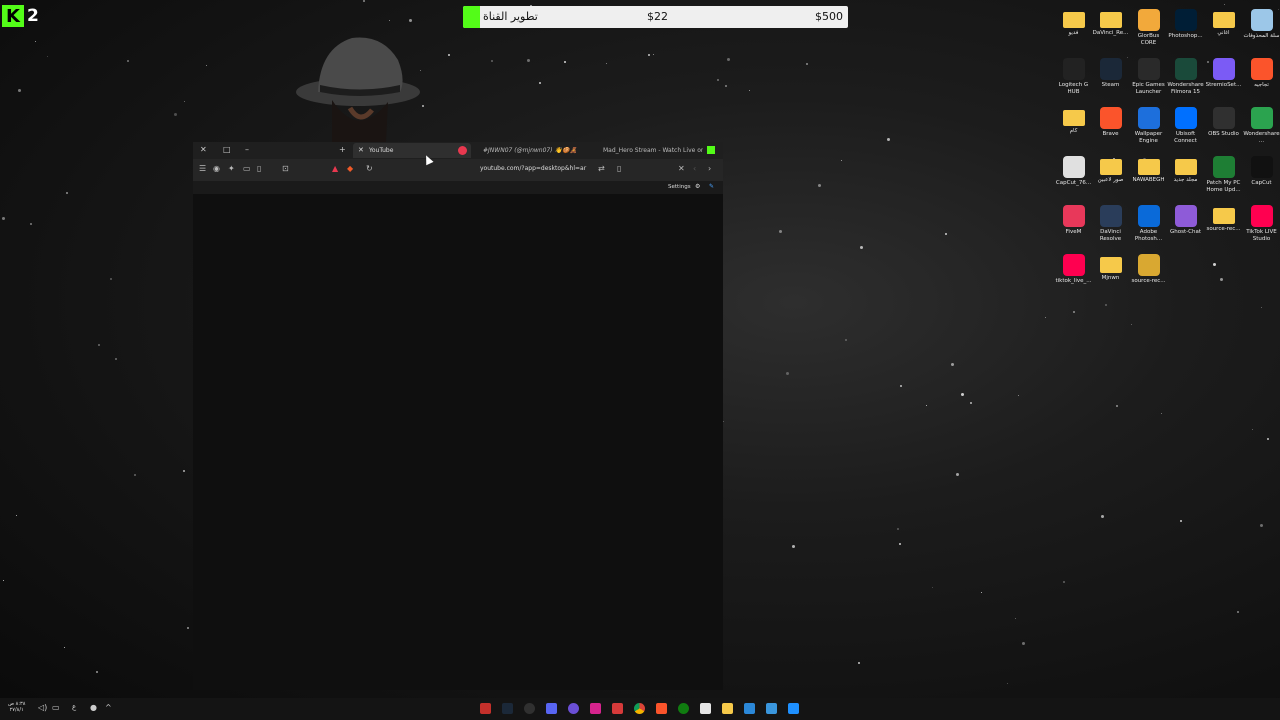 This screenshot has height=720, width=1280. Describe the element at coordinates (679, 187) in the screenshot. I see `settings-link: Settings` at that location.